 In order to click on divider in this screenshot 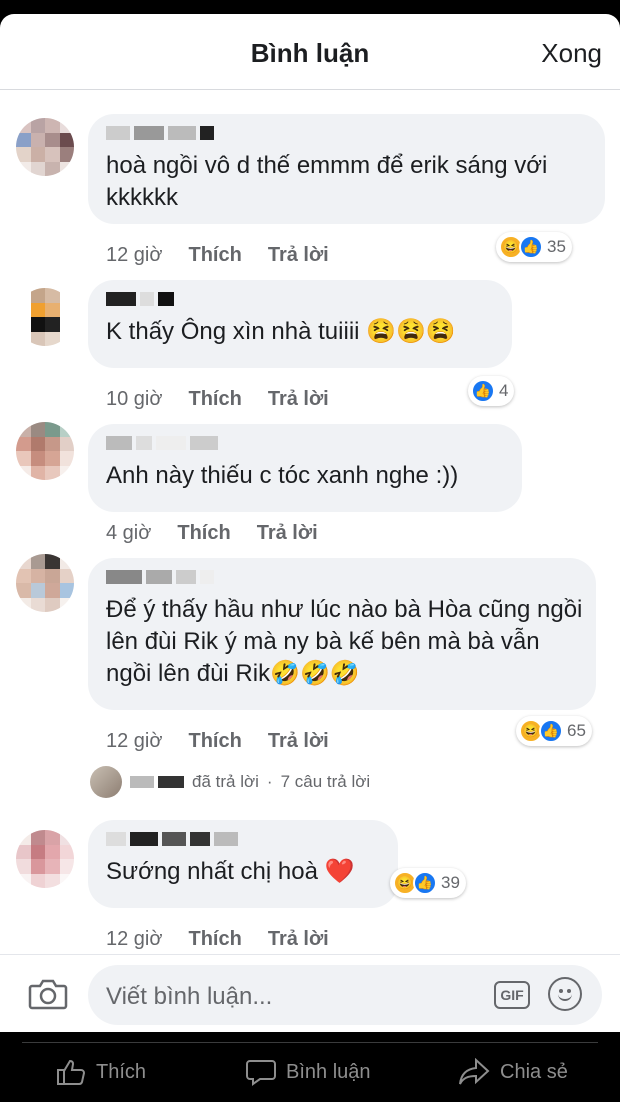, I will do `click(310, 1042)`.